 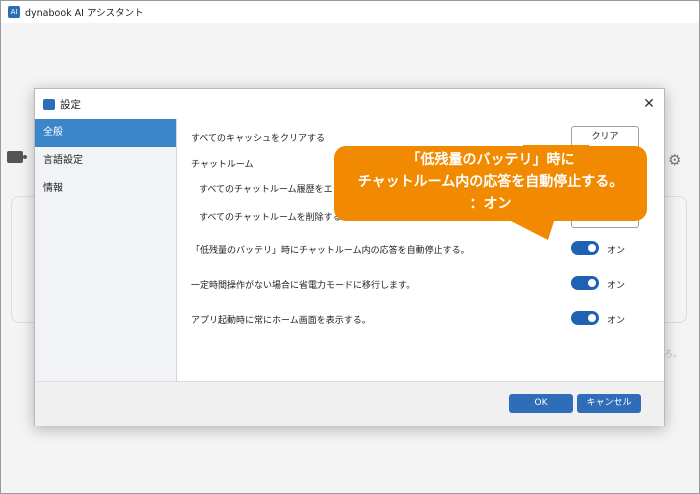 I want to click on background-gear-icon: ⚙, so click(x=675, y=160).